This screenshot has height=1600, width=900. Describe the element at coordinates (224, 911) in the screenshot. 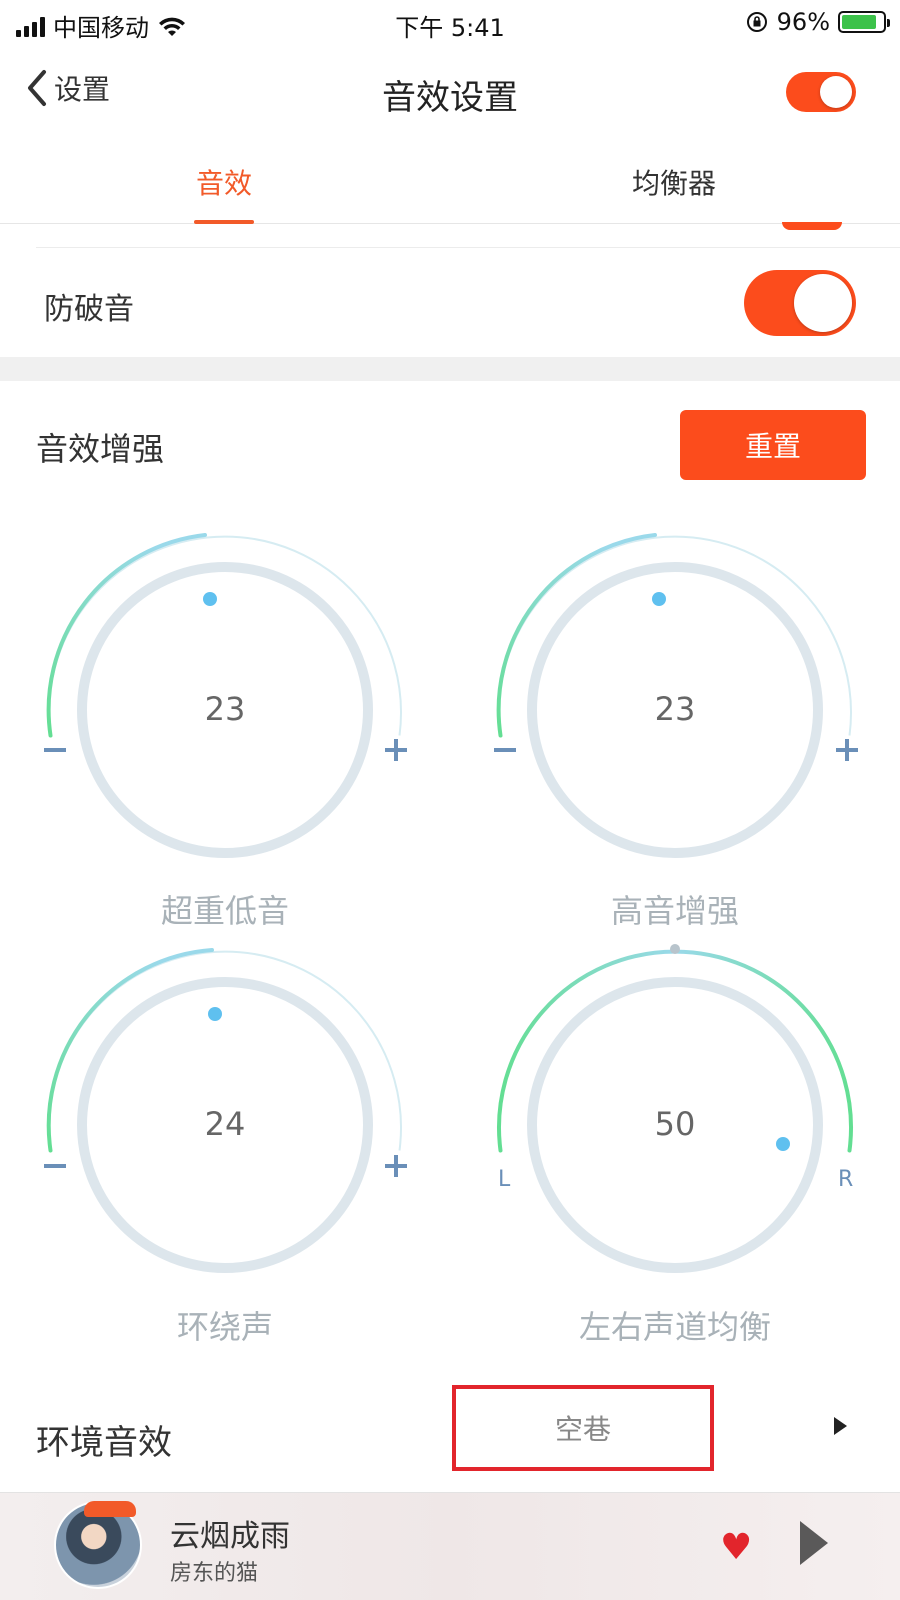

I see `bass-boost-label: 超重低音` at that location.